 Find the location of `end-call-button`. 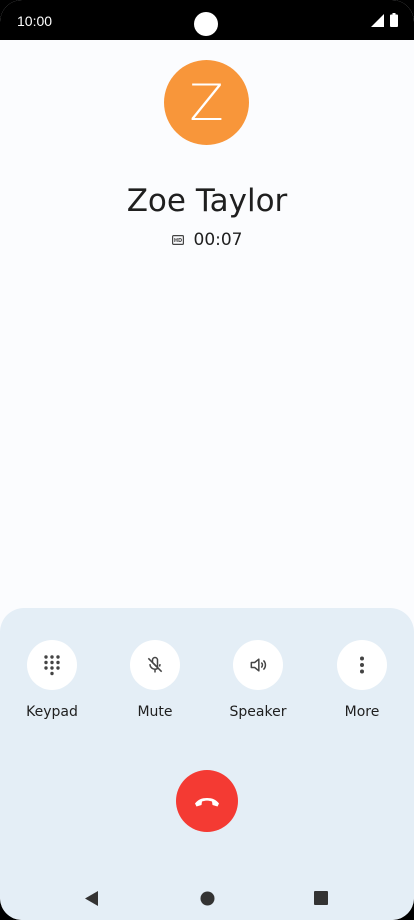

end-call-button is located at coordinates (207, 801).